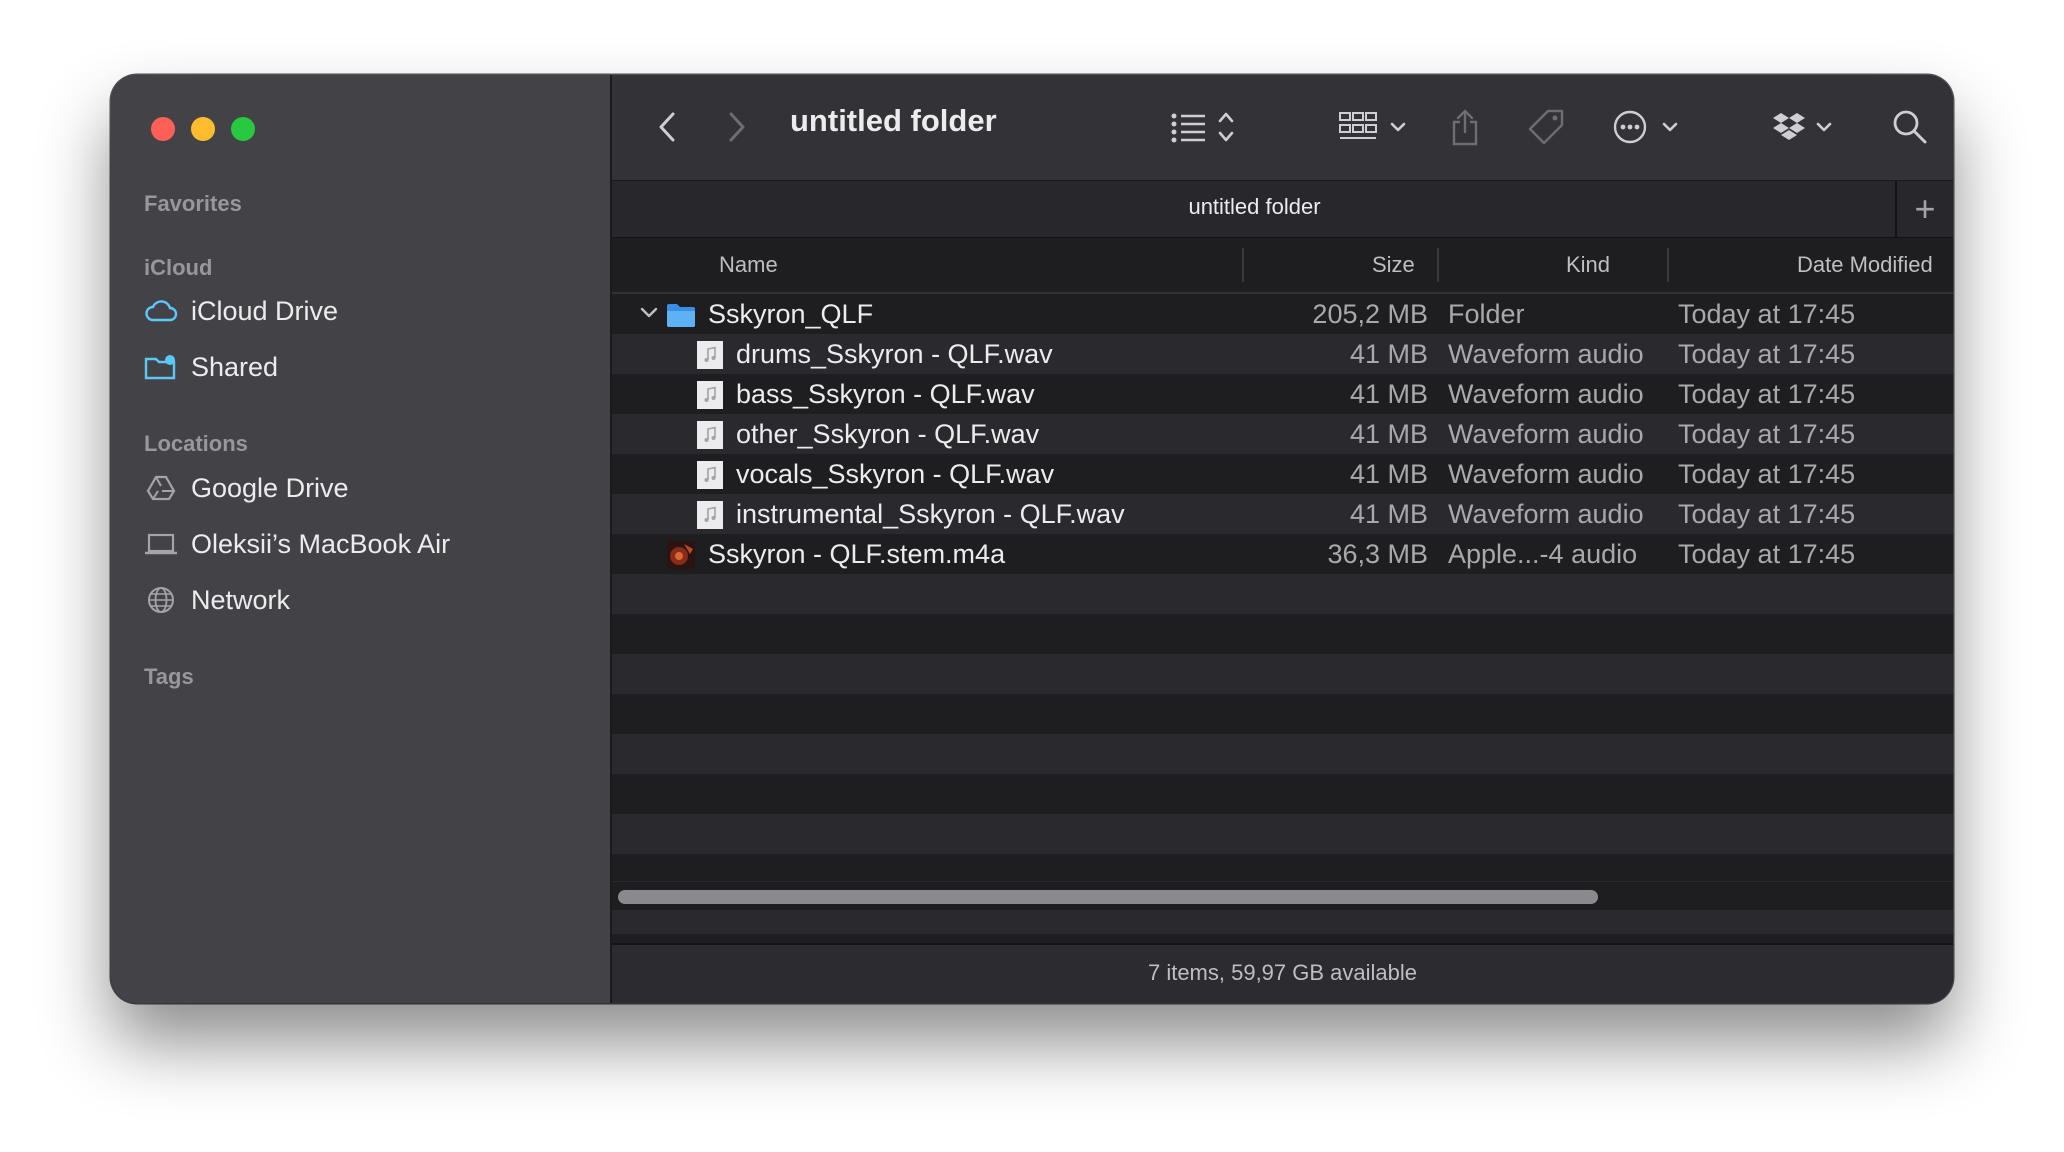 The image size is (2064, 1152). I want to click on tab-bar: untitled folder +, so click(1282, 209).